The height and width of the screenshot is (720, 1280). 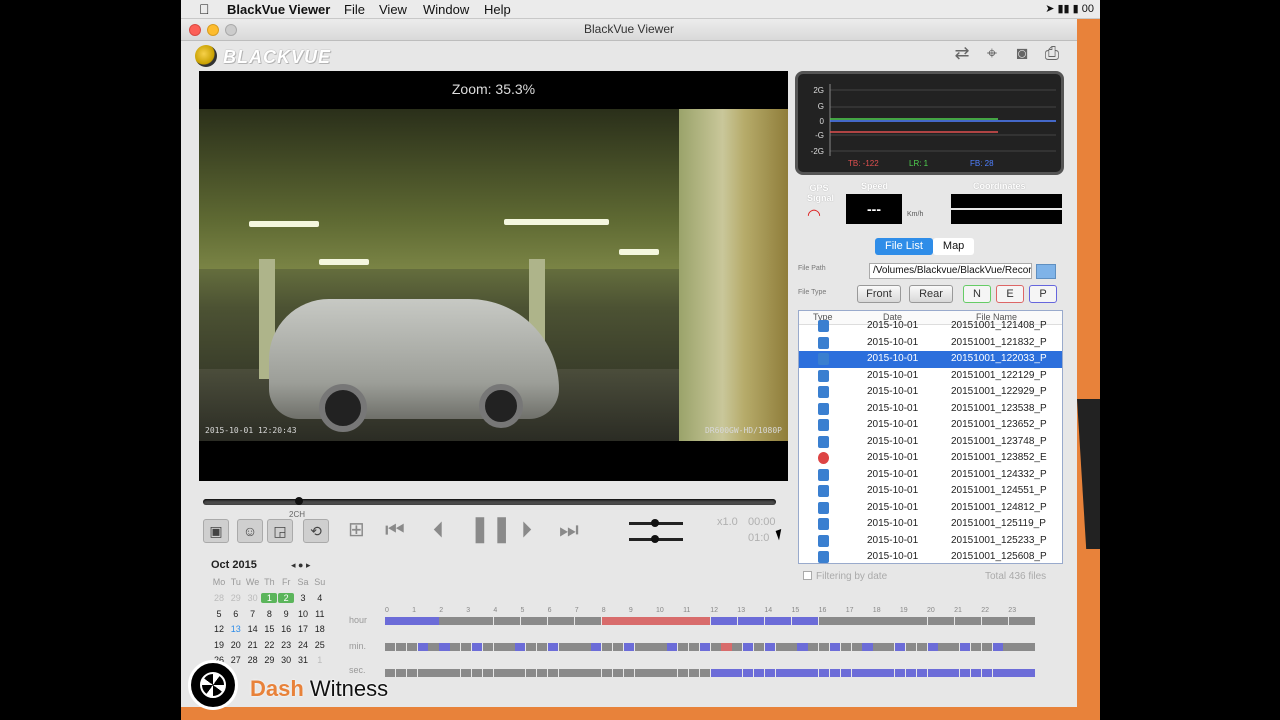 I want to click on file-row: 2015-10-01 20151001_124332_P, so click(x=930, y=475).